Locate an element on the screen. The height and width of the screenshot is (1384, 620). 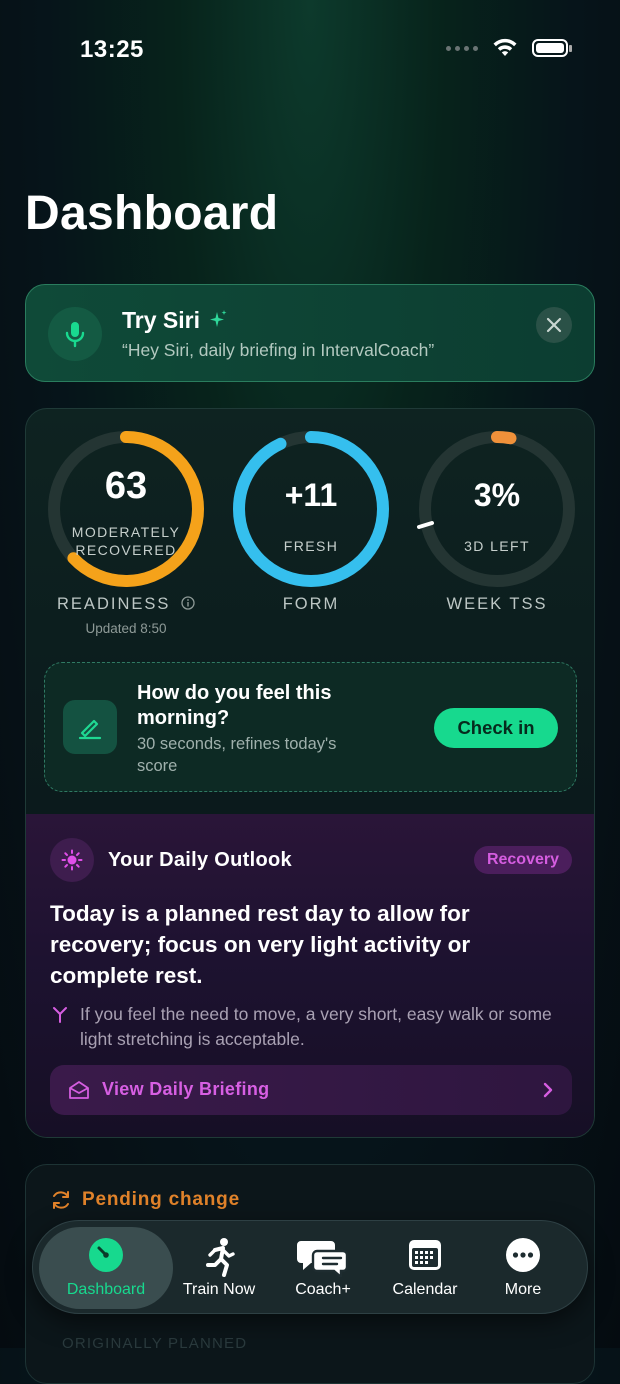
info-icon is located at coordinates (188, 603).